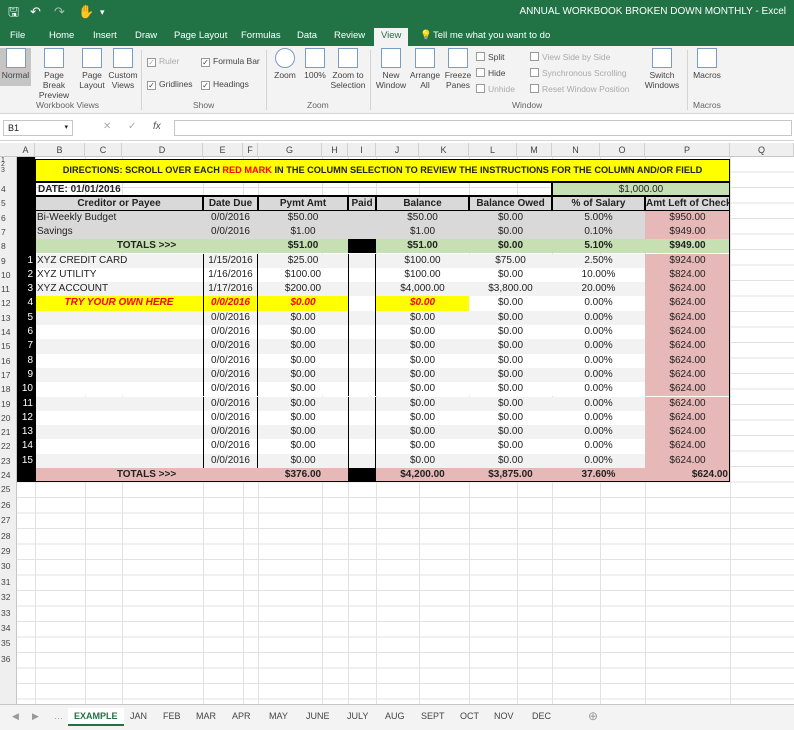 Image resolution: width=794 pixels, height=730 pixels. Describe the element at coordinates (119, 217) in the screenshot. I see `payee-cell: Bi-Weekly Budget` at that location.